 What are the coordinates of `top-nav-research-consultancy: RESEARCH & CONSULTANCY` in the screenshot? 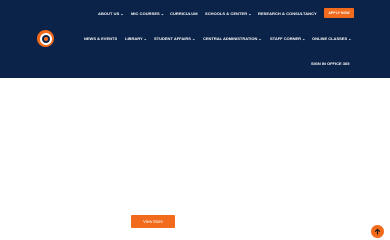 It's located at (287, 14).